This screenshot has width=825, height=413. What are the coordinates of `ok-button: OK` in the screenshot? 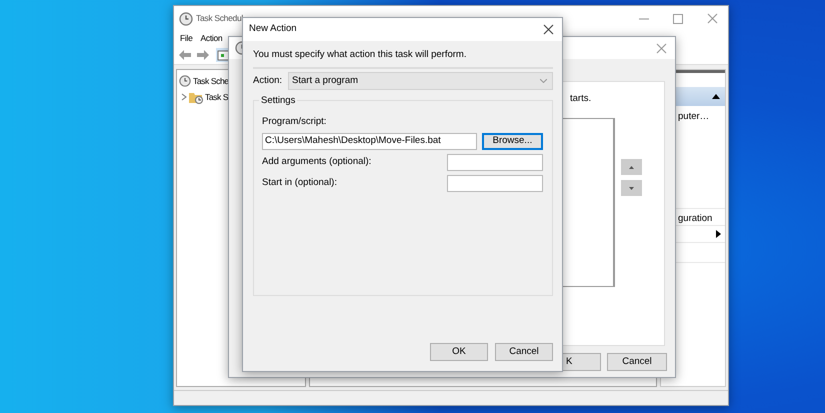 It's located at (459, 352).